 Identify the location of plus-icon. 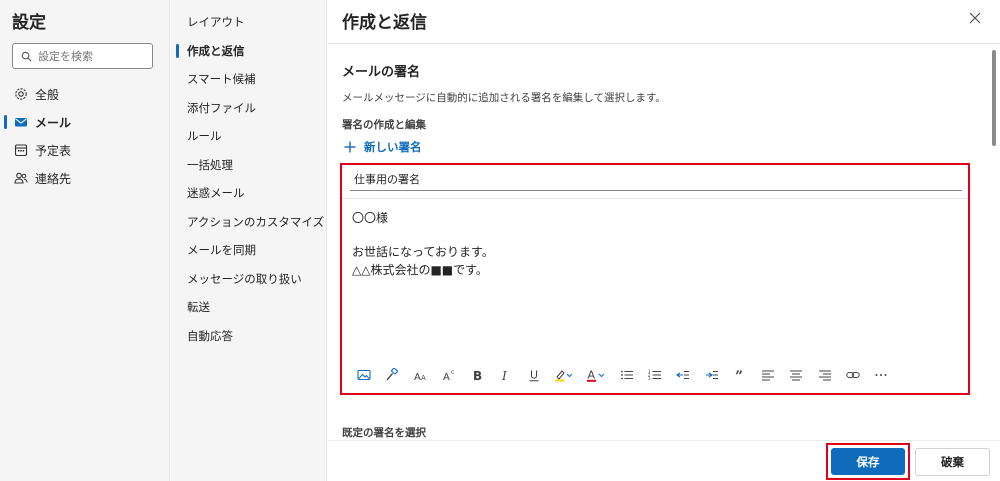
(350, 147).